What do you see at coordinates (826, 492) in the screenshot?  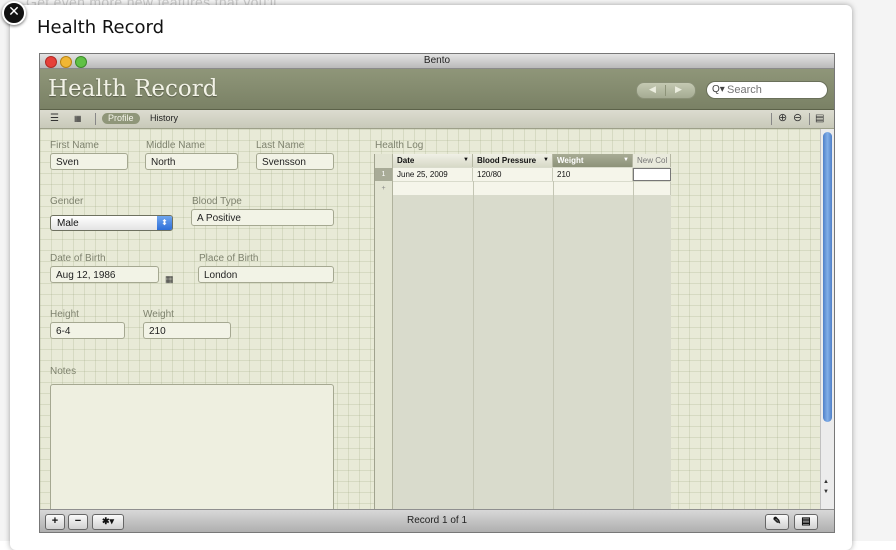 I see `scroll-down-icon: ▼` at bounding box center [826, 492].